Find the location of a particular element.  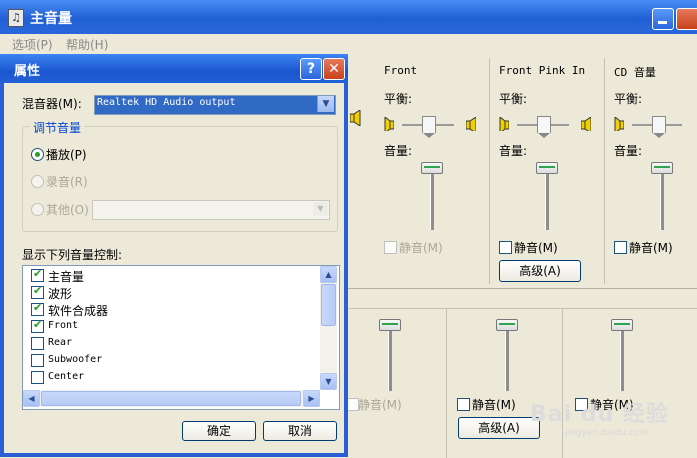

minimize-button is located at coordinates (663, 19).